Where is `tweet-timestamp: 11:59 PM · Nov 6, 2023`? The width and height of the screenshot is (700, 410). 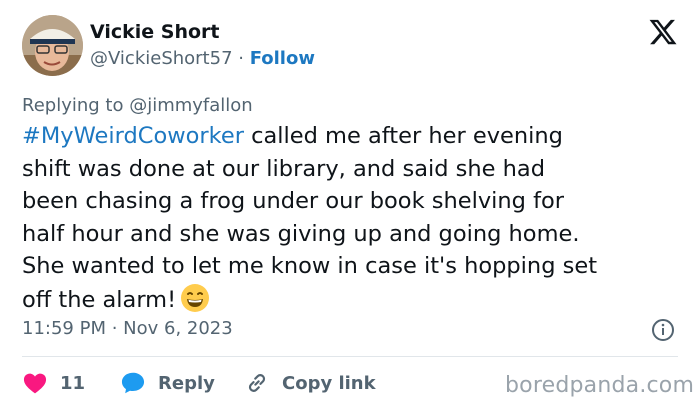
tweet-timestamp: 11:59 PM · Nov 6, 2023 is located at coordinates (127, 328).